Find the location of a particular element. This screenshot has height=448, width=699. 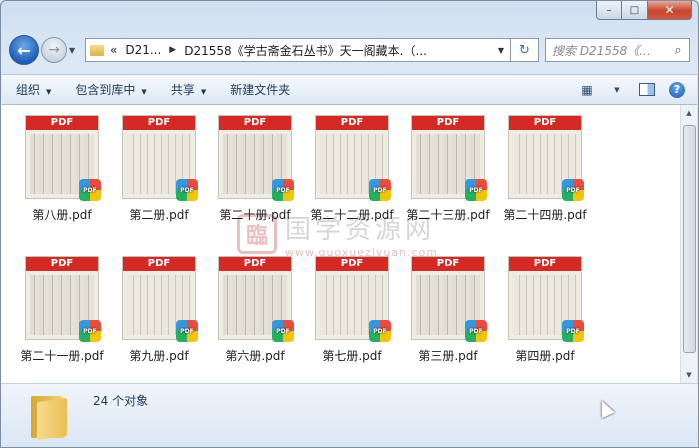

organize-menu: 组织 ▼ is located at coordinates (33, 89).